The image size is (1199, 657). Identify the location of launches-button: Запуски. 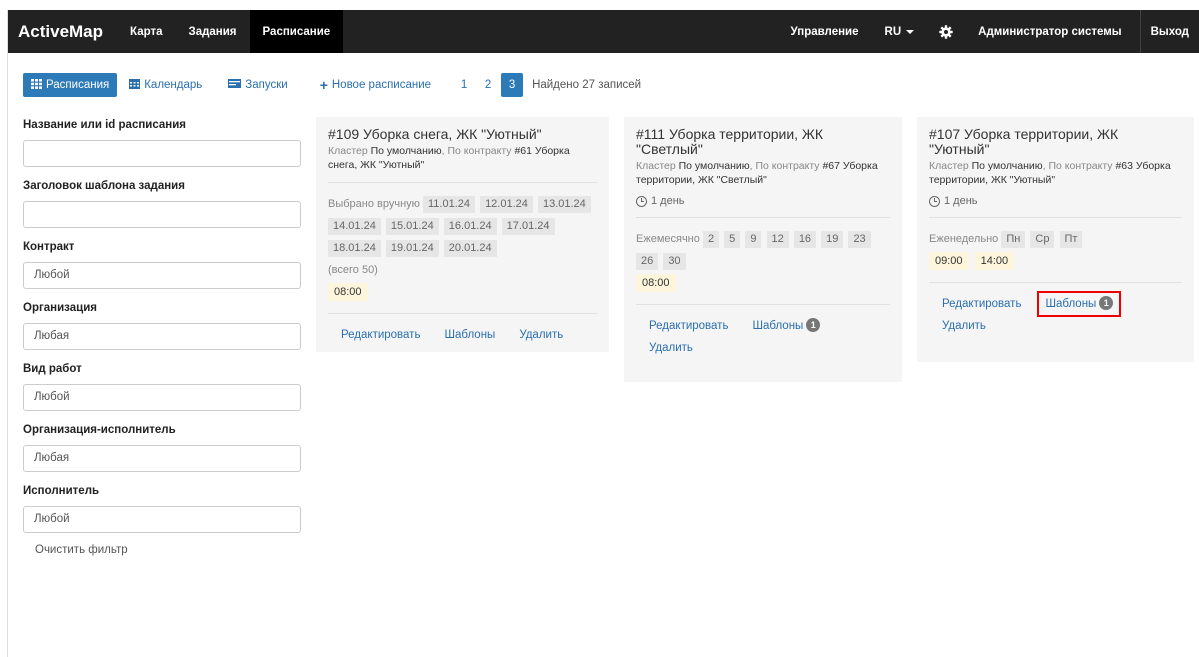
(257, 85).